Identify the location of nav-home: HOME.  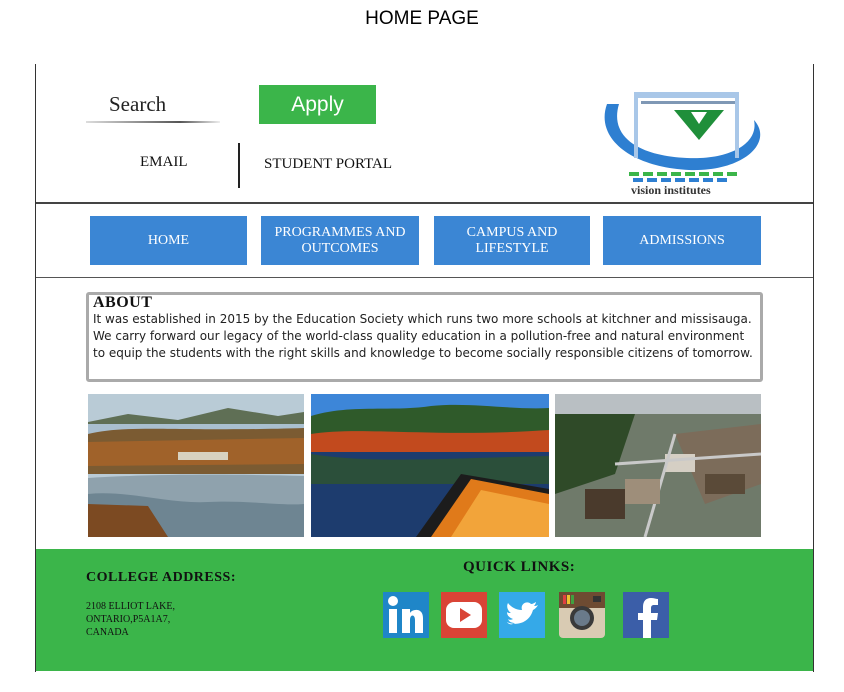
(168, 240).